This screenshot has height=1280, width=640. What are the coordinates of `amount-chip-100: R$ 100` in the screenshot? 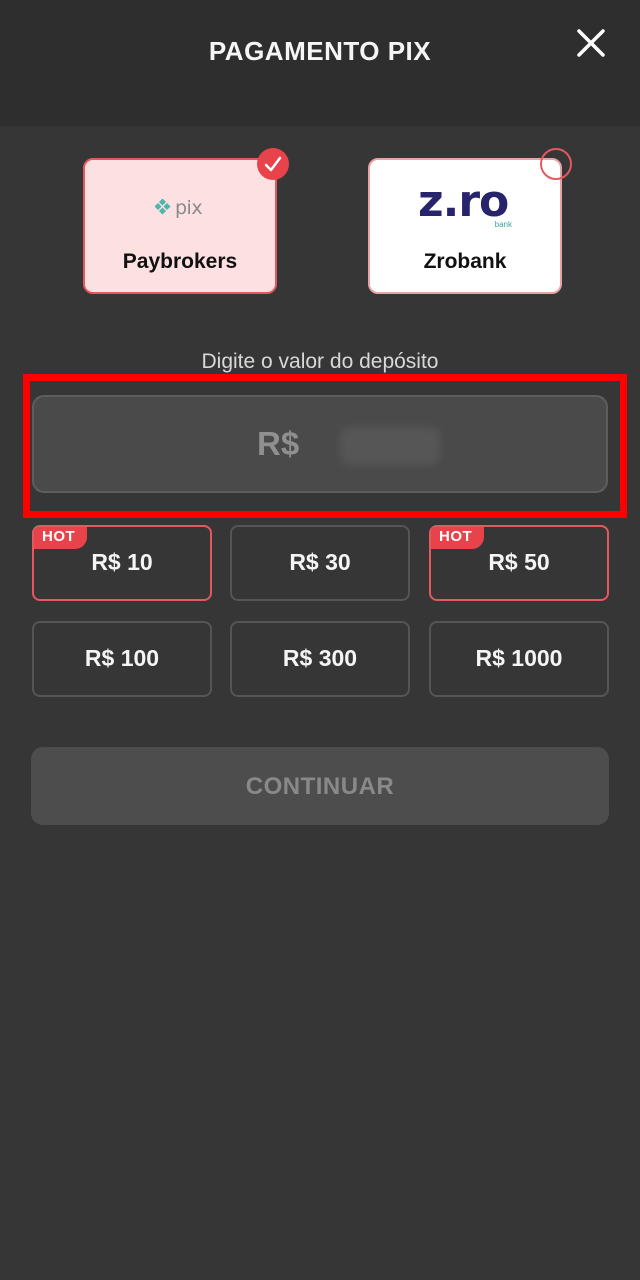 It's located at (122, 659).